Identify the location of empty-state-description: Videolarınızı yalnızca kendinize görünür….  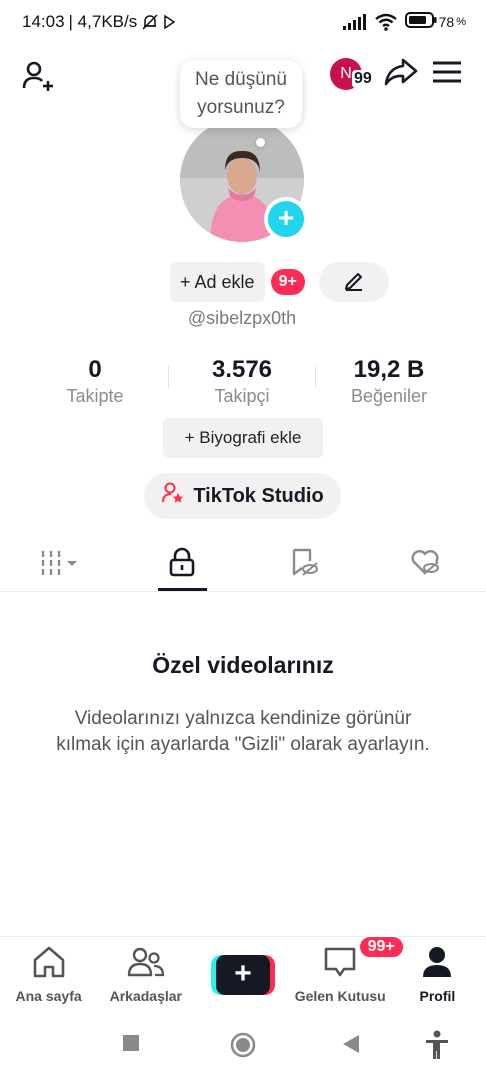
(243, 731).